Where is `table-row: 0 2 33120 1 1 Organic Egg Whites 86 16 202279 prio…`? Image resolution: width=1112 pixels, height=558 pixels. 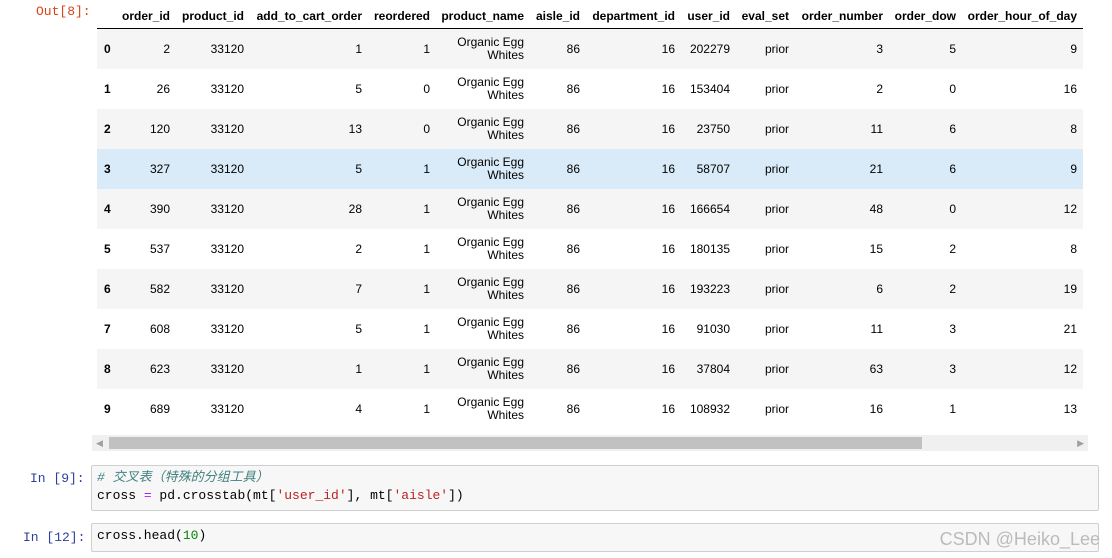 table-row: 0 2 33120 1 1 Organic Egg Whites 86 16 202279 prio… is located at coordinates (590, 48).